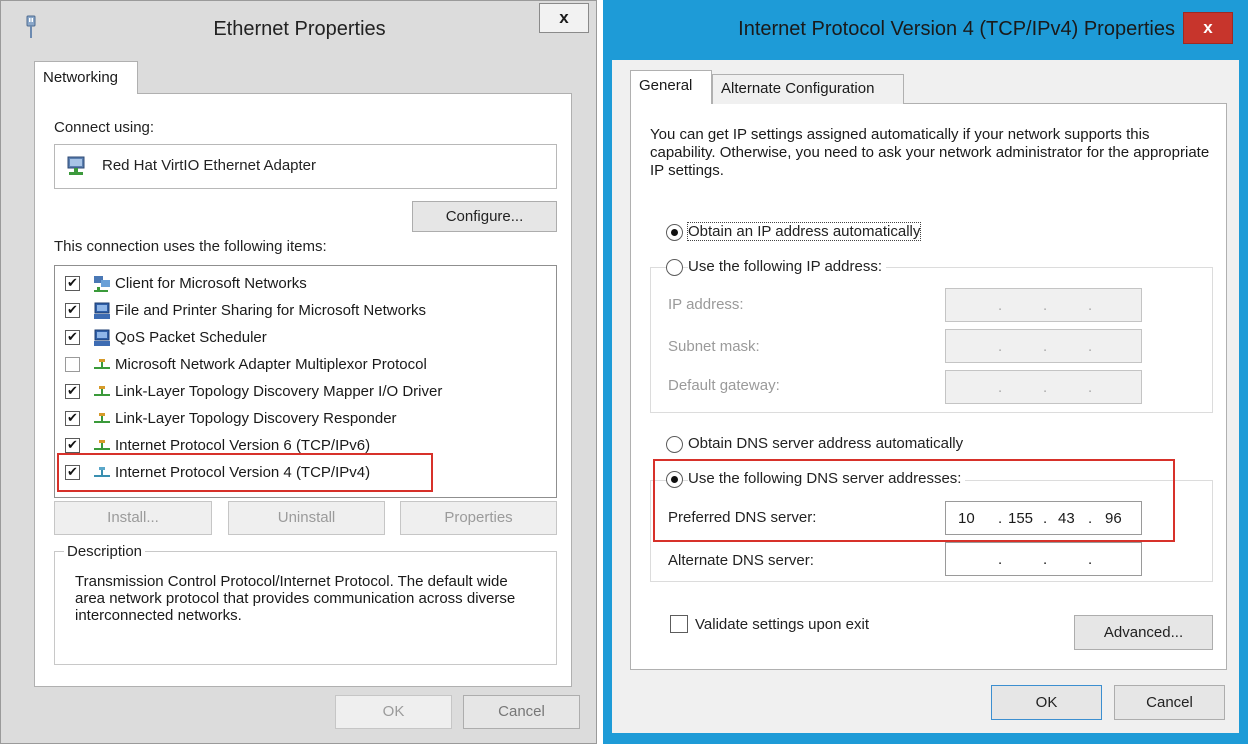 This screenshot has width=1248, height=744. What do you see at coordinates (102, 284) in the screenshot?
I see `network-client-icon` at bounding box center [102, 284].